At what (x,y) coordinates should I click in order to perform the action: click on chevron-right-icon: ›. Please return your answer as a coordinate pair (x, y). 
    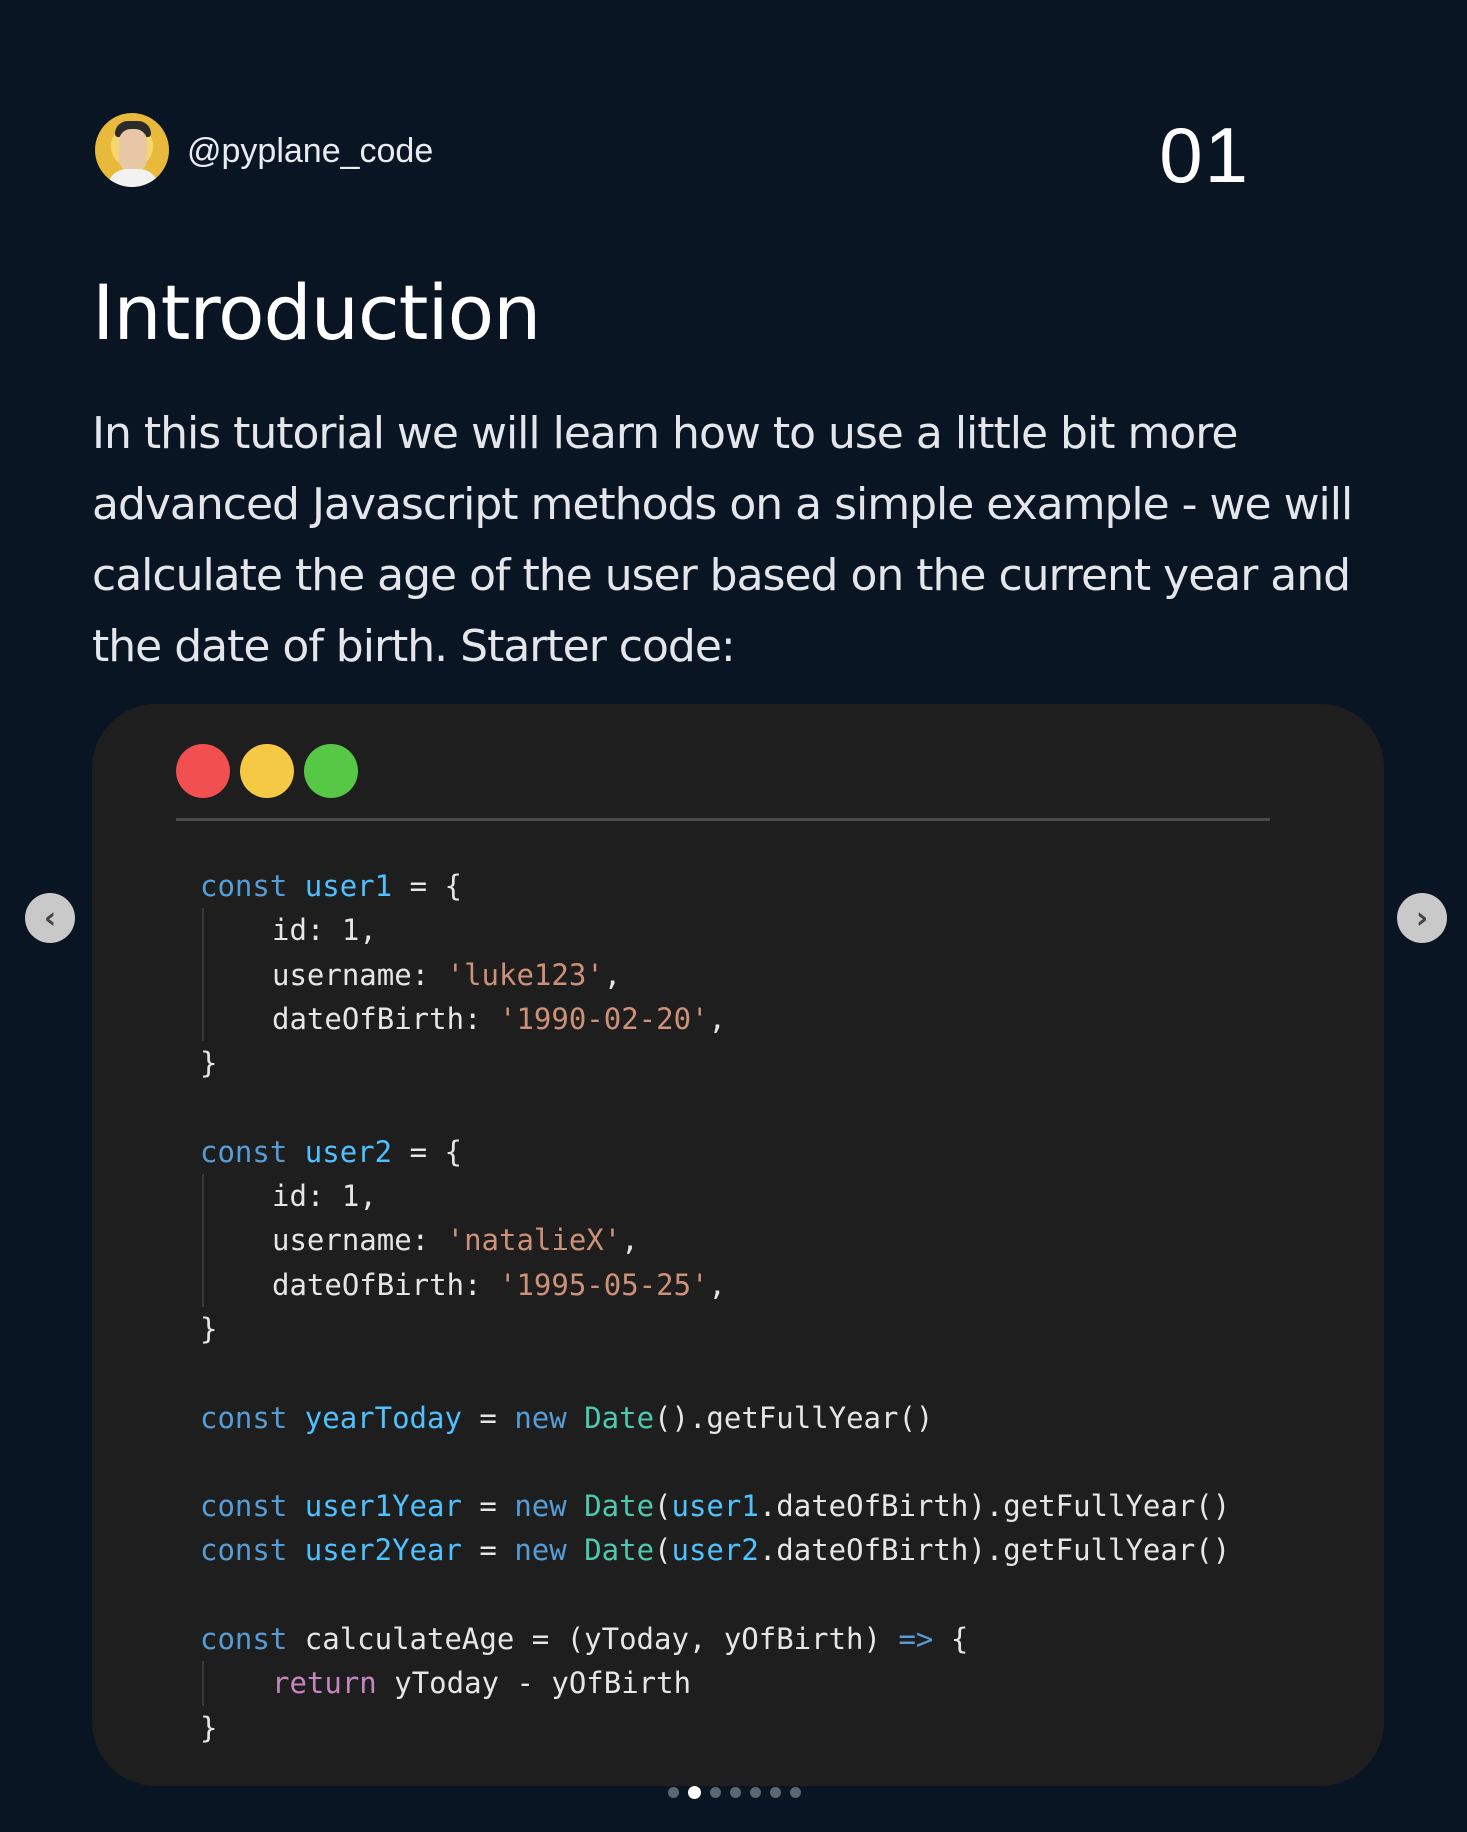
    Looking at the image, I should click on (1422, 918).